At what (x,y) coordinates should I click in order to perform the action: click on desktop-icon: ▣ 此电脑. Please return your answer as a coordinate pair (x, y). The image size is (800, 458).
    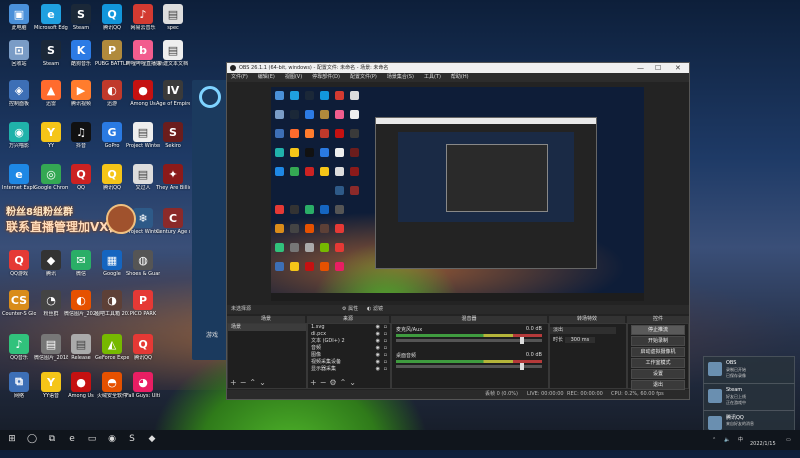
    Looking at the image, I should click on (19, 17).